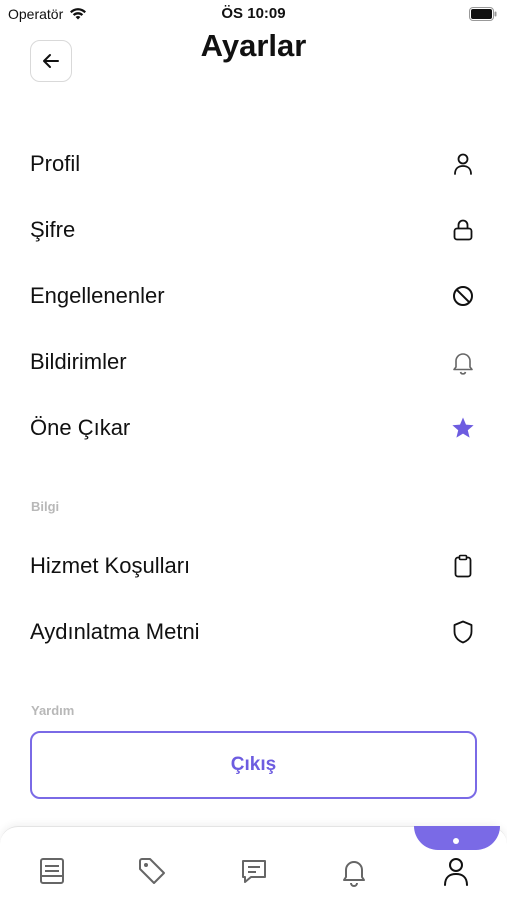 Image resolution: width=507 pixels, height=900 pixels. Describe the element at coordinates (463, 566) in the screenshot. I see `clipboard-icon` at that location.